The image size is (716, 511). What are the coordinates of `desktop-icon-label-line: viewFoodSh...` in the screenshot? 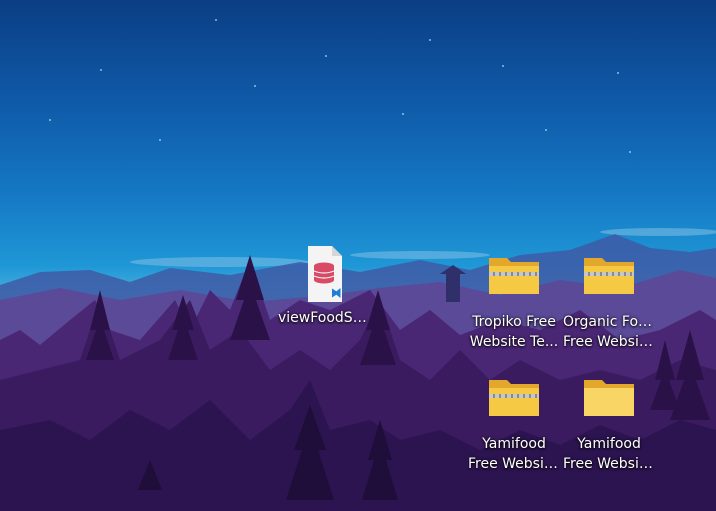 It's located at (324, 318).